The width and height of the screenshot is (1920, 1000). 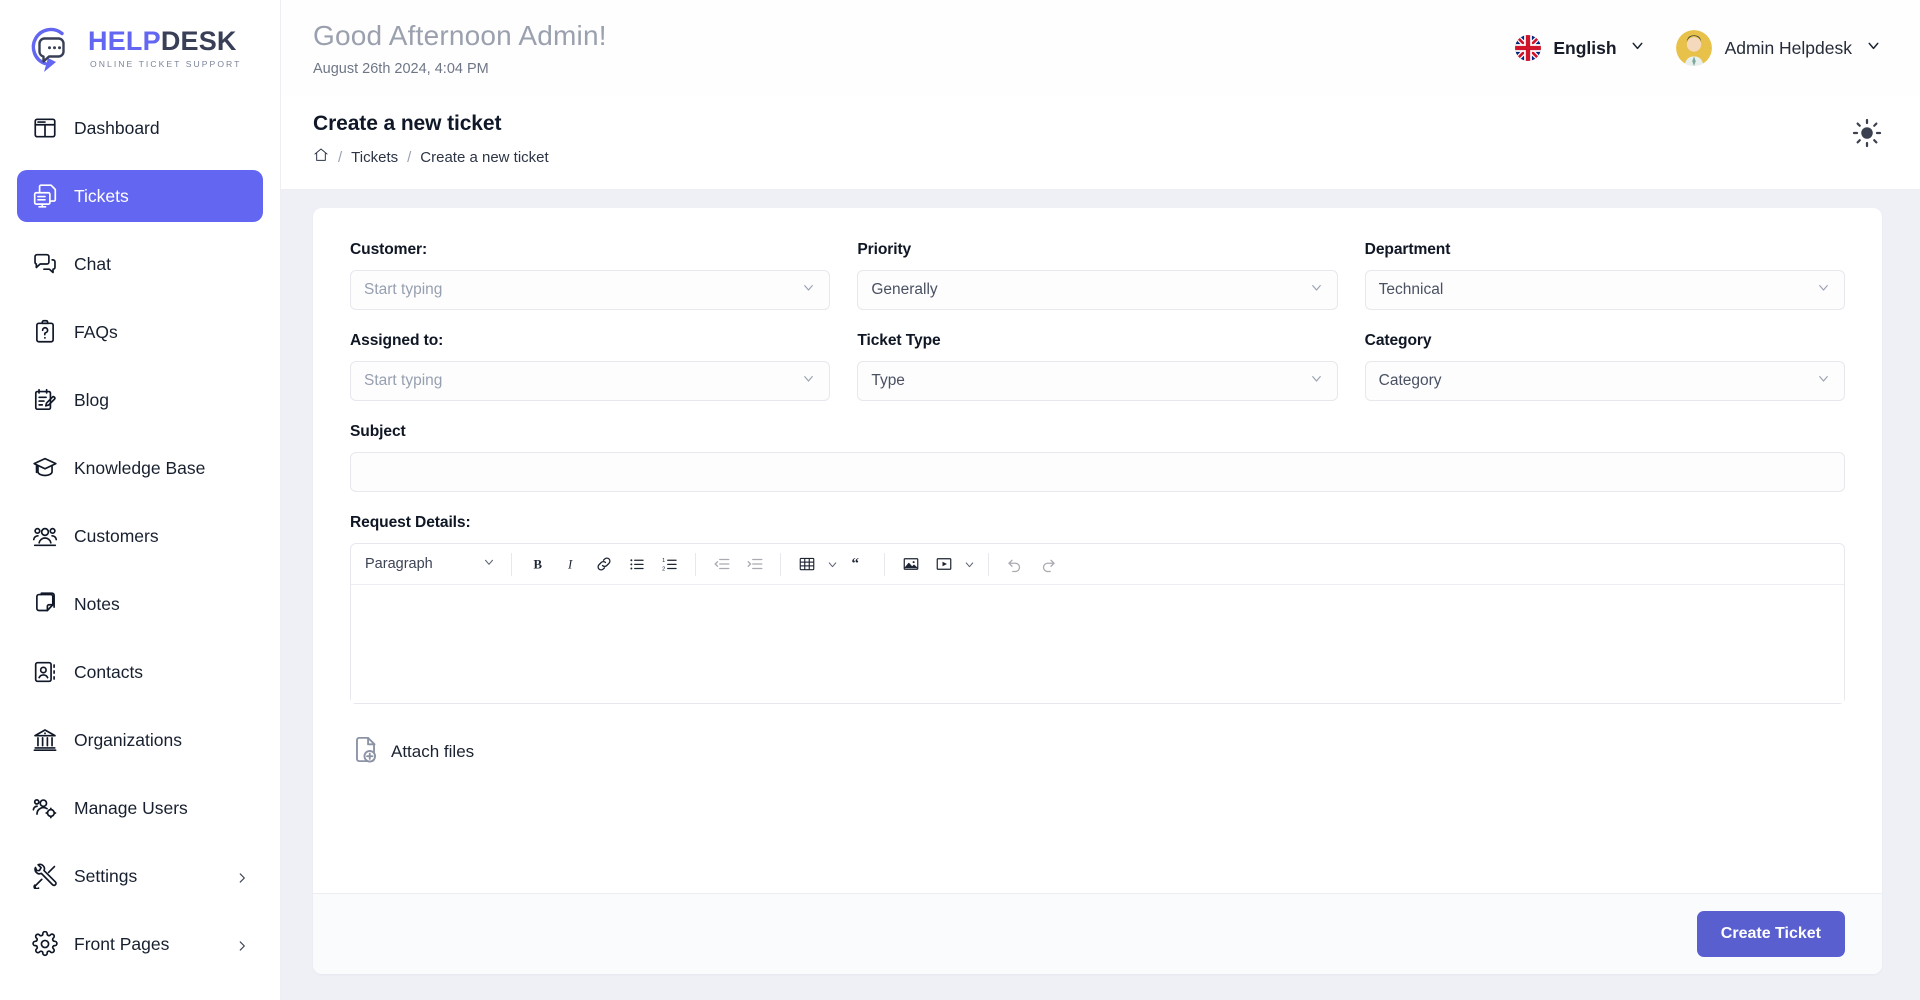 I want to click on redo-icon, so click(x=1047, y=564).